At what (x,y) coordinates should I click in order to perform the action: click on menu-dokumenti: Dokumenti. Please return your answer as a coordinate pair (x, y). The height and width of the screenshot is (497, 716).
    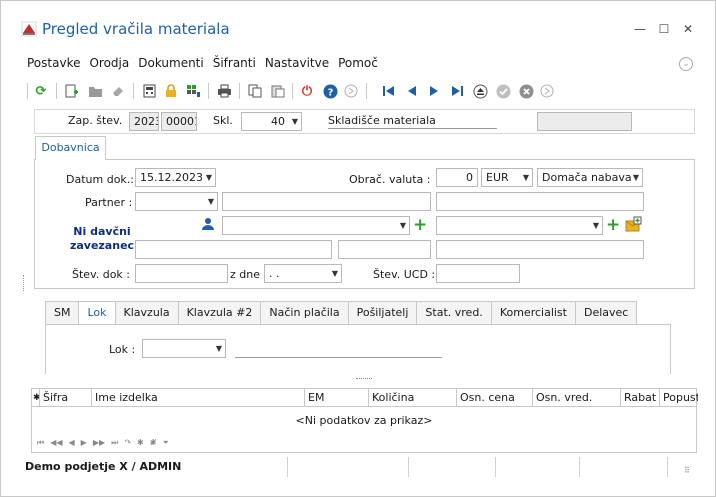
    Looking at the image, I should click on (170, 65).